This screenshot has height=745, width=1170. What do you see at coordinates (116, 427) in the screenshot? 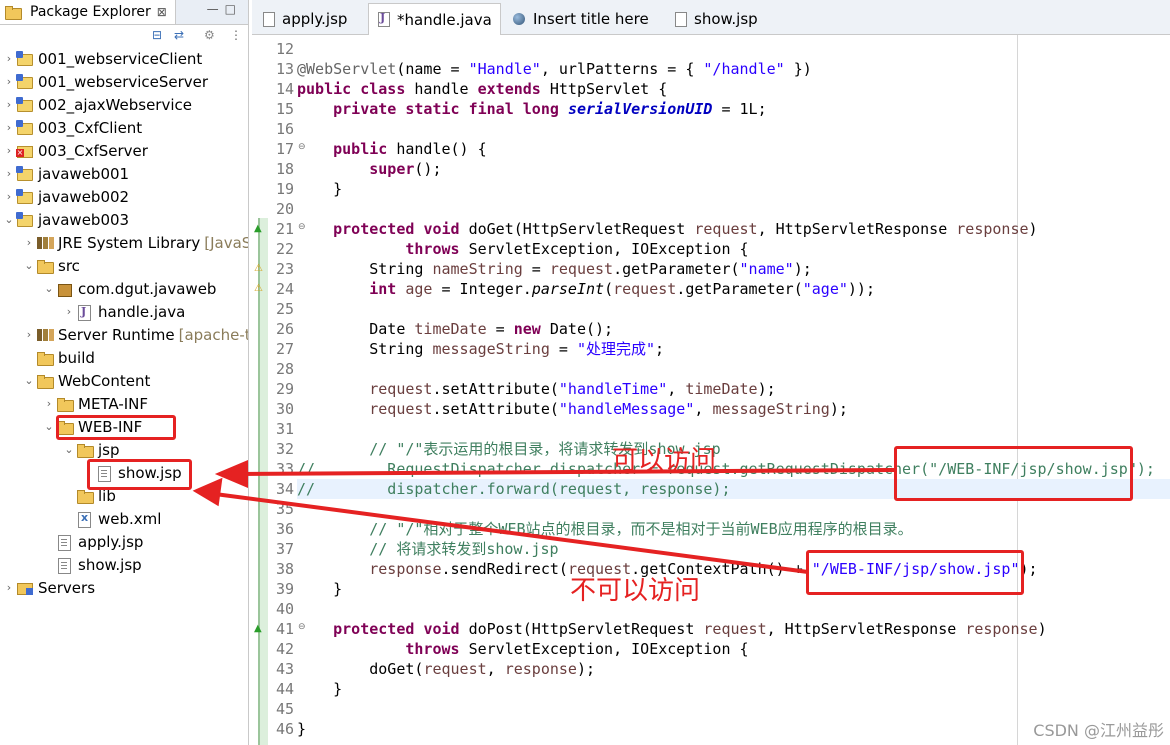
I see `highlight-box-web-inf` at bounding box center [116, 427].